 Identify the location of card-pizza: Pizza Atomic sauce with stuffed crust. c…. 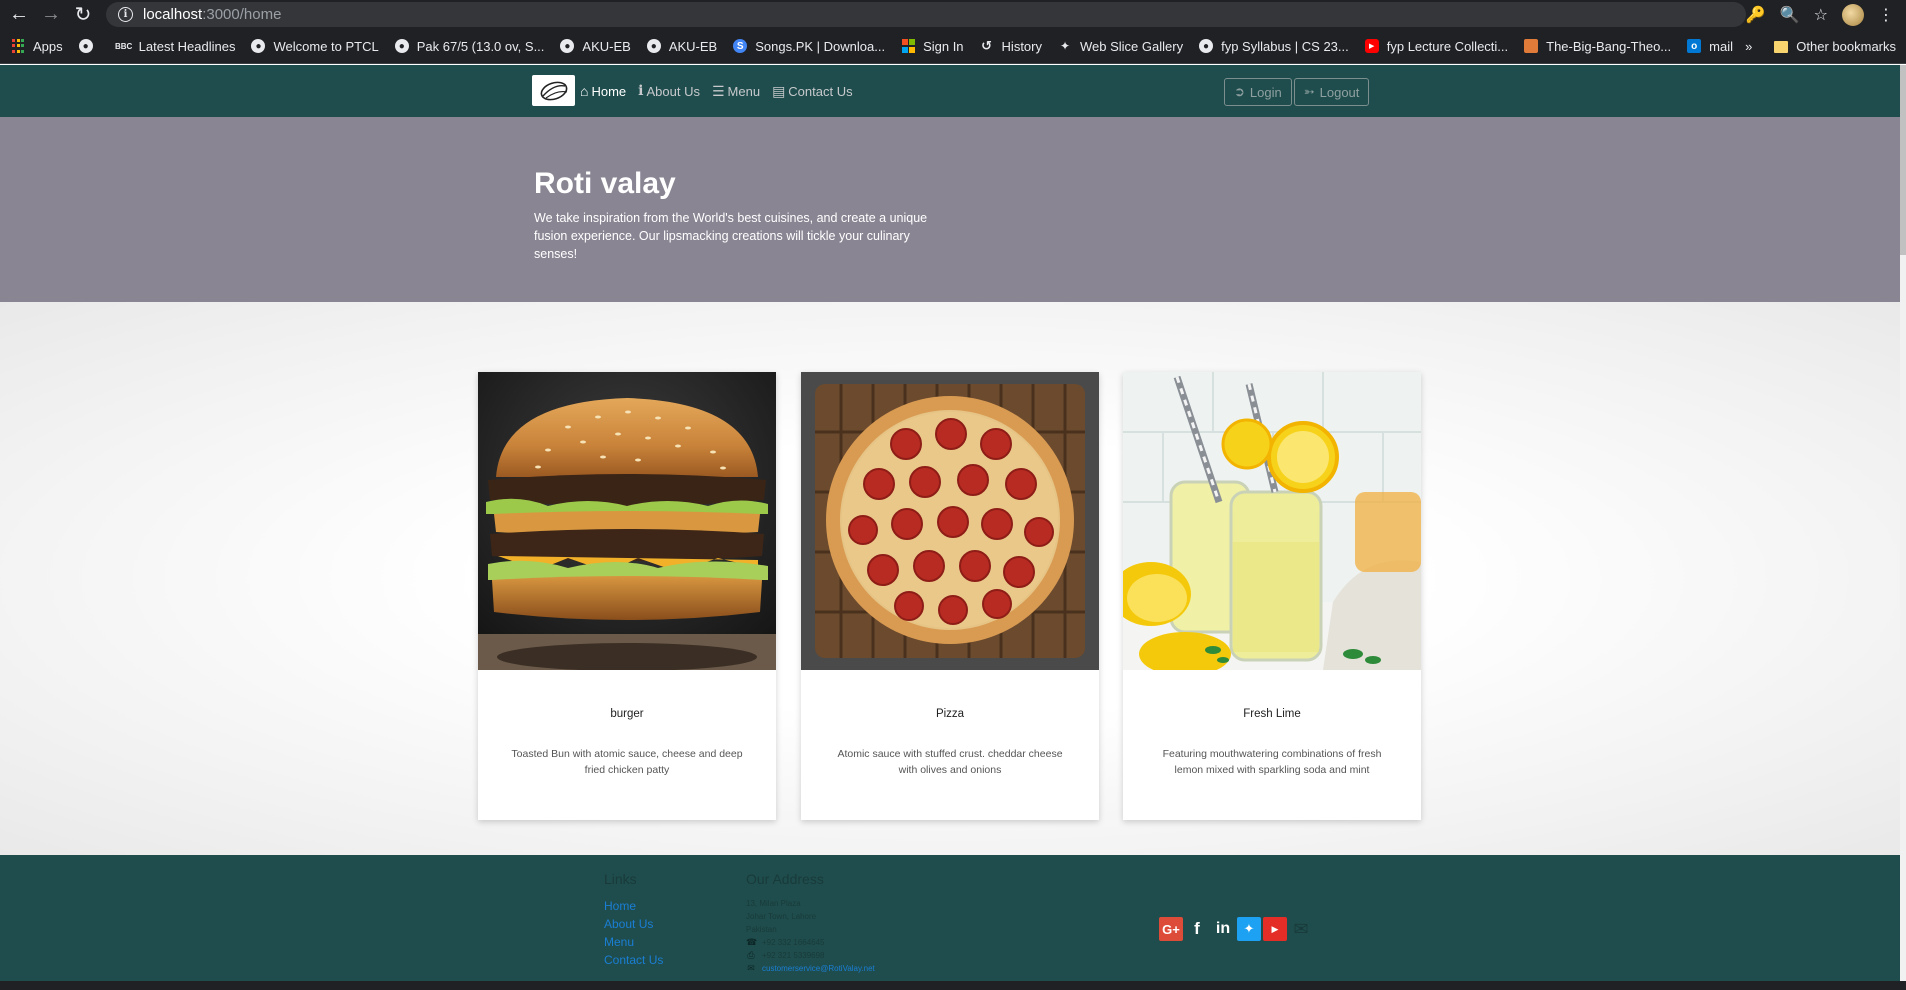
(950, 596).